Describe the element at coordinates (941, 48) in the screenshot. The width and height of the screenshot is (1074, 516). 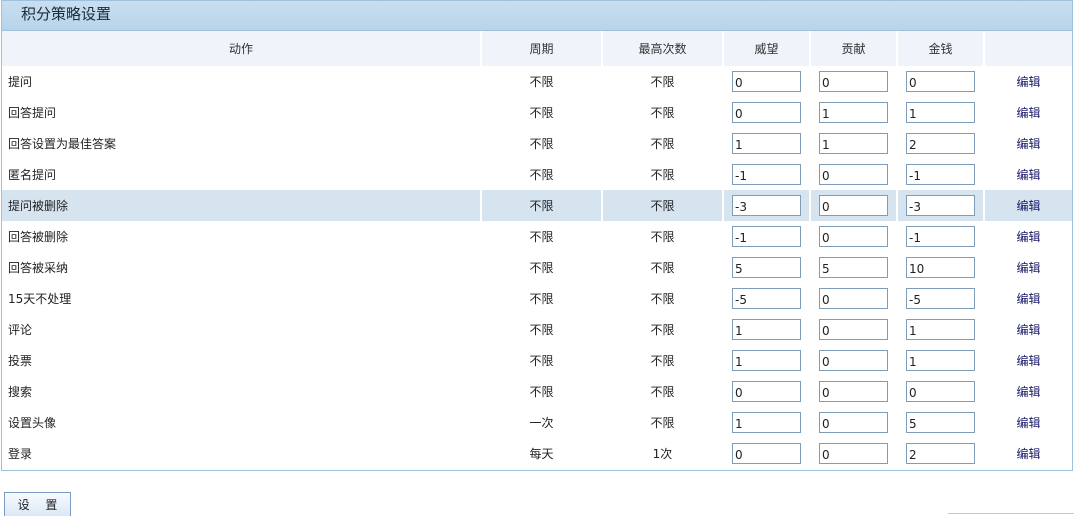
I see `column-header-money: 金钱` at that location.